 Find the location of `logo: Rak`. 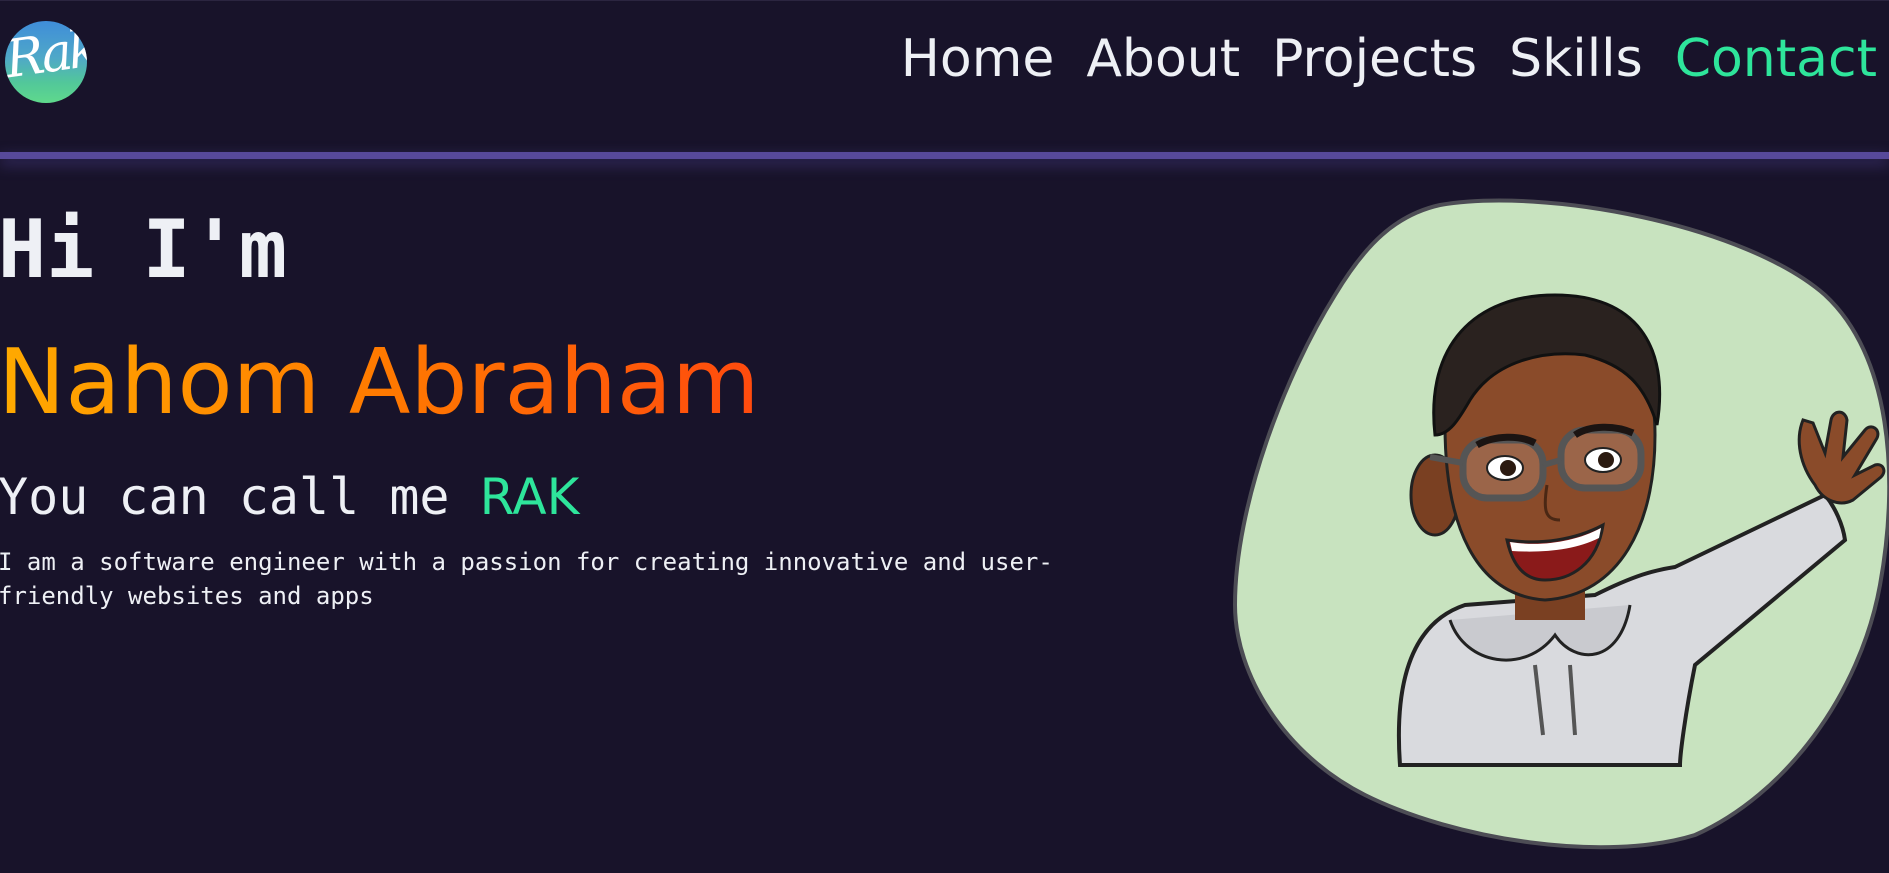

logo: Rak is located at coordinates (46, 62).